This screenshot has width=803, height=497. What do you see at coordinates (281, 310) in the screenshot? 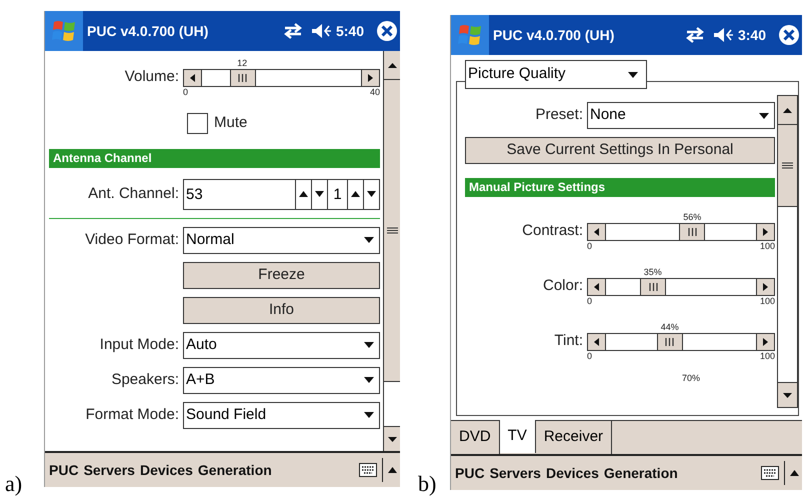
I see `push-button: Info` at bounding box center [281, 310].